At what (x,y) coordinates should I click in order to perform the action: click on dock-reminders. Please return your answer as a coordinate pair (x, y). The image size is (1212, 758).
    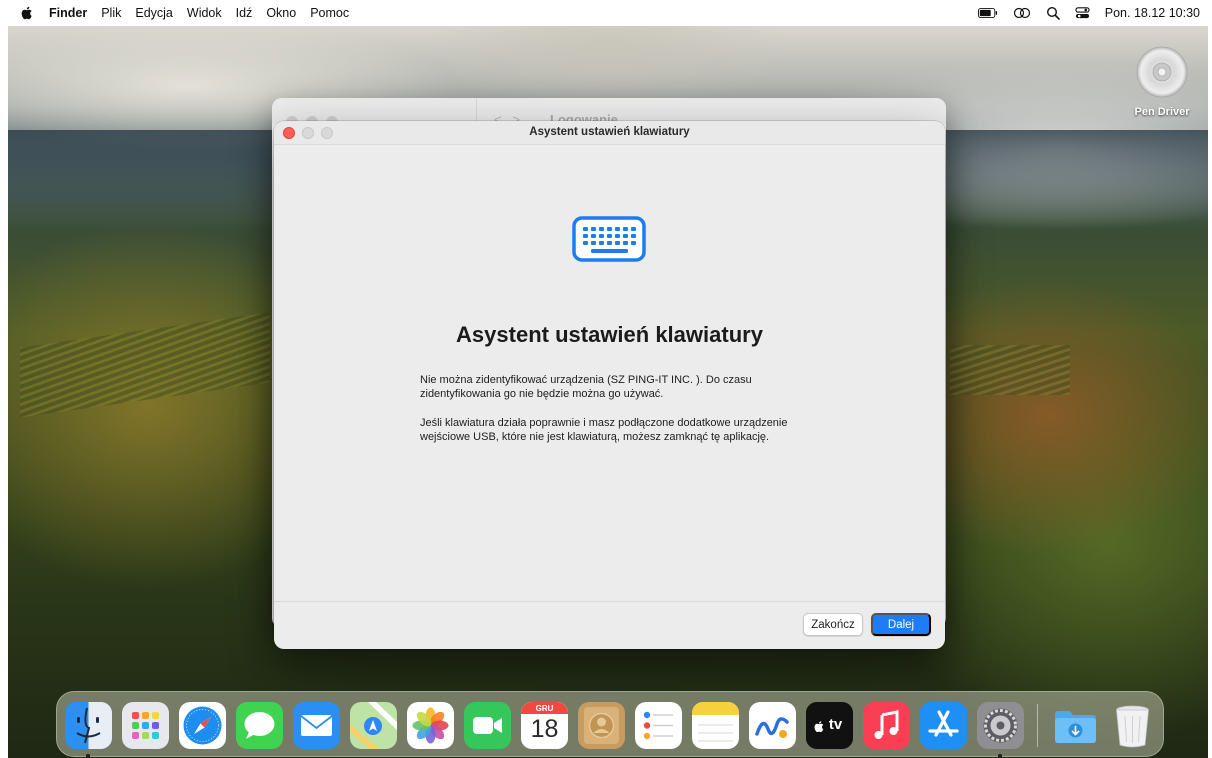
    Looking at the image, I should click on (658, 725).